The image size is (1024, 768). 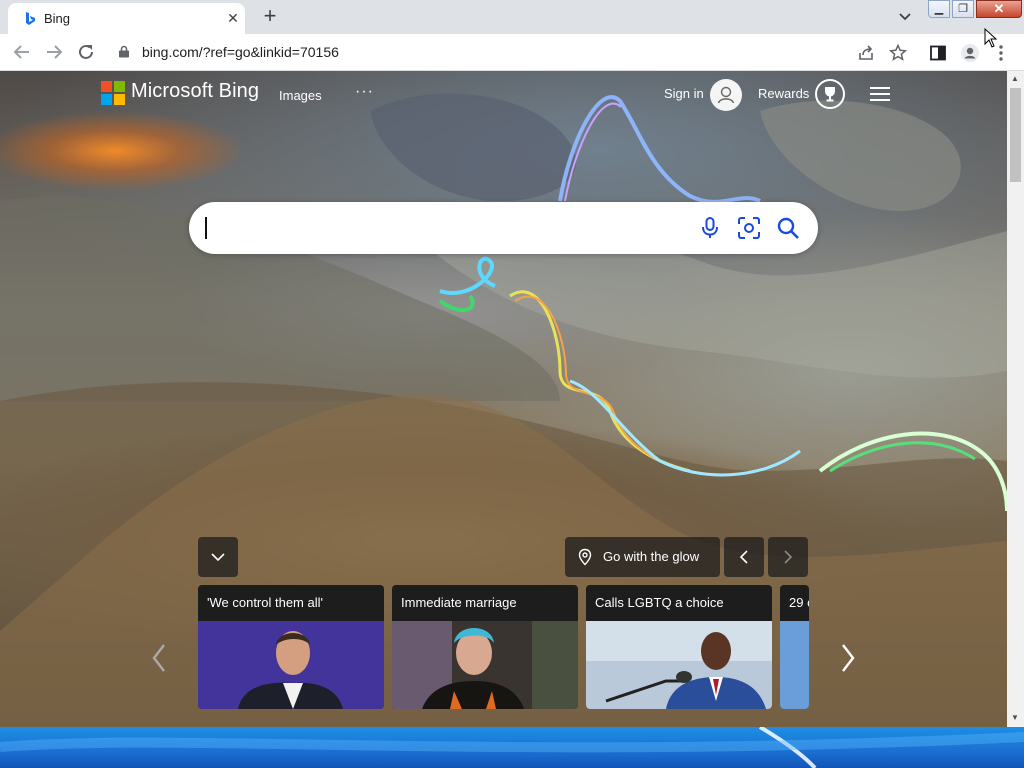 What do you see at coordinates (1015, 135) in the screenshot?
I see `scrollbar-thumb` at bounding box center [1015, 135].